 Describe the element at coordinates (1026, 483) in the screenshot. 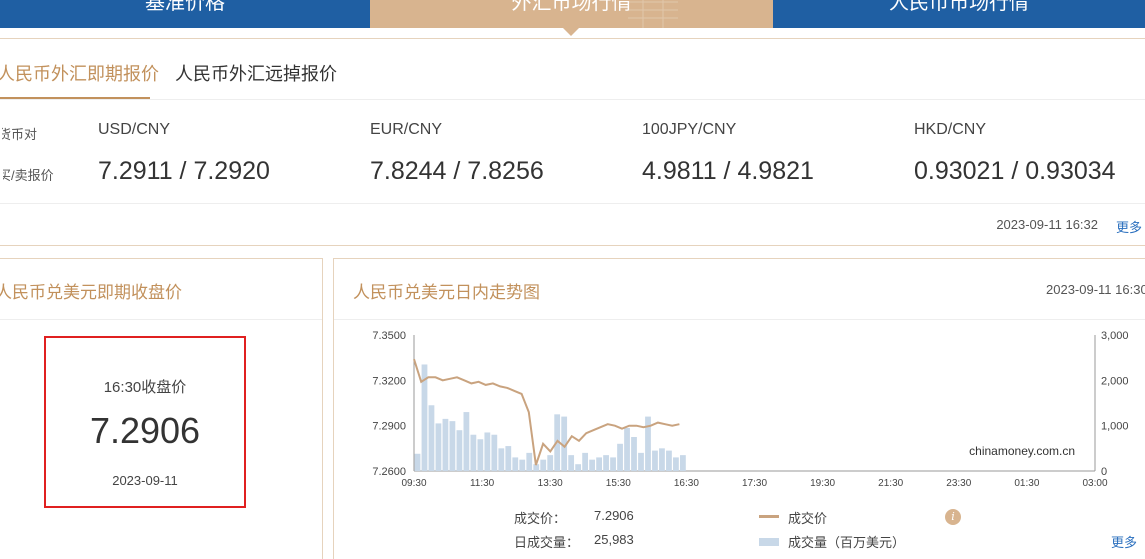

I see `x-tick-label: 01:30` at that location.